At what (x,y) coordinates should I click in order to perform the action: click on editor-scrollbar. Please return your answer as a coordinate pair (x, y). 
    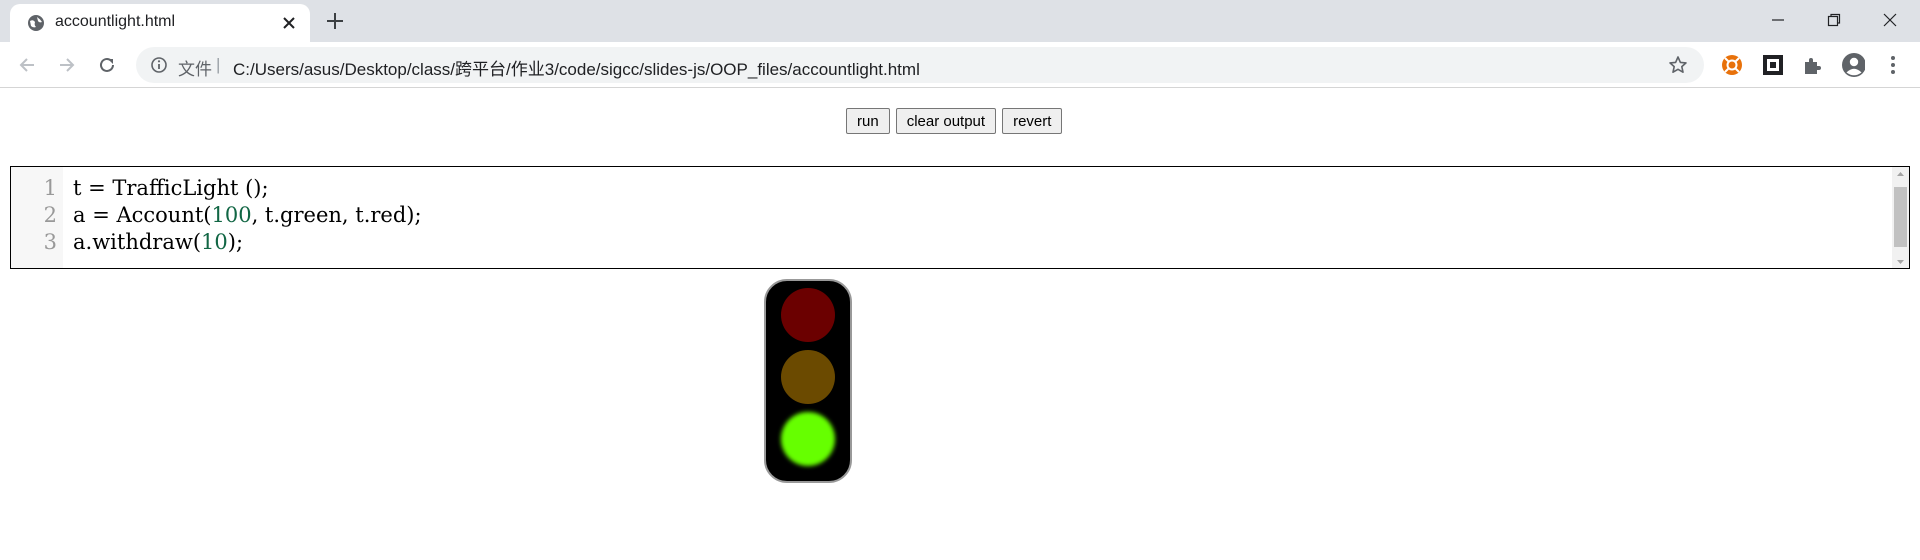
    Looking at the image, I should click on (1900, 217).